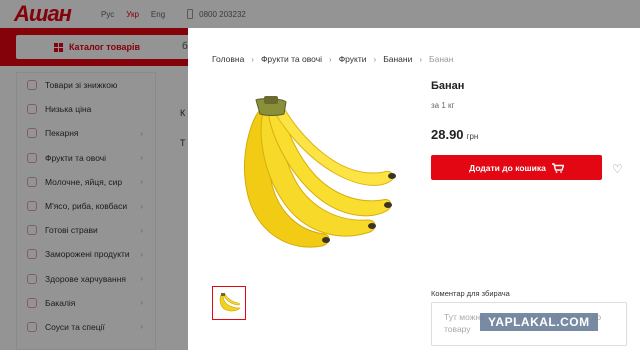  Describe the element at coordinates (470, 293) in the screenshot. I see `comment-label: Коментар для збирача` at that location.